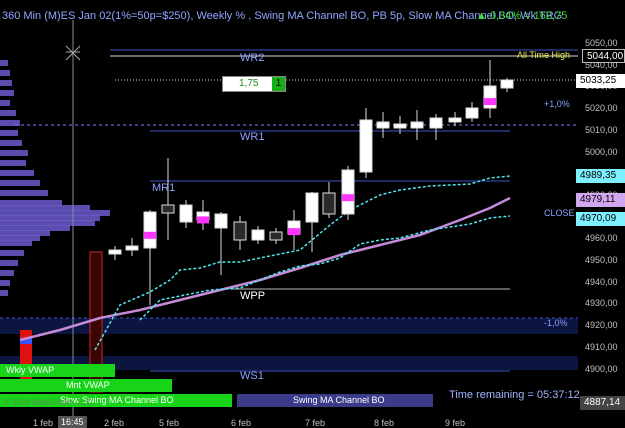 The width and height of the screenshot is (625, 428). Describe the element at coordinates (339, 400) in the screenshot. I see `swing-label: Swing MA Channel BO` at that location.